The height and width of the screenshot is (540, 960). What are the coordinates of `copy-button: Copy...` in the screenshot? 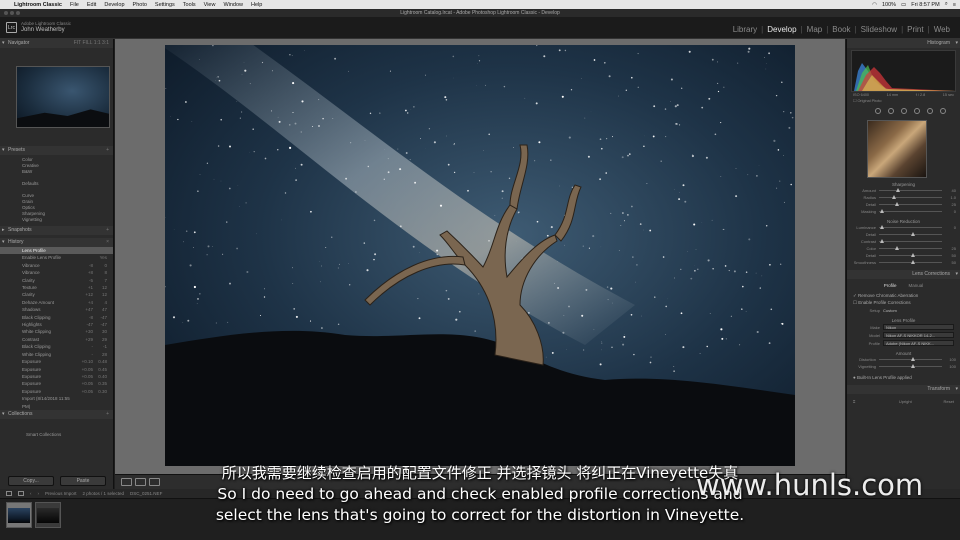 It's located at (31, 481).